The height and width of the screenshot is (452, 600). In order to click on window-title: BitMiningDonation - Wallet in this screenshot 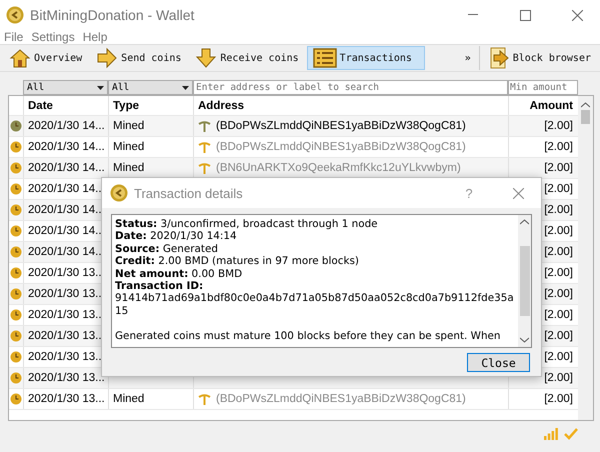, I will do `click(113, 15)`.